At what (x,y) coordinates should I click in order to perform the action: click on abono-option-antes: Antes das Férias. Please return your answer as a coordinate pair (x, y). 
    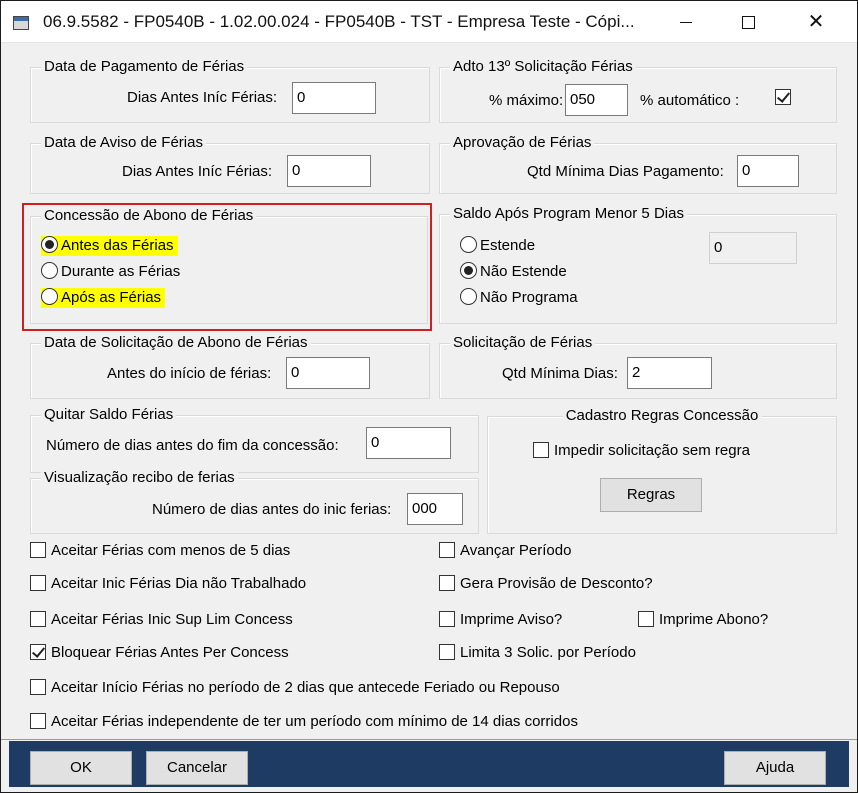
    Looking at the image, I should click on (109, 246).